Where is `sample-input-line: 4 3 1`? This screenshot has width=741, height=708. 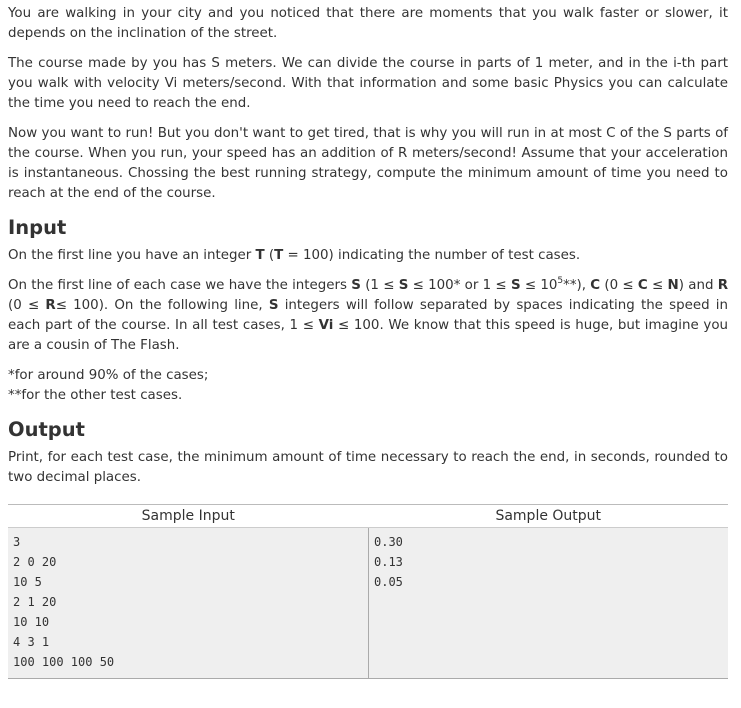 sample-input-line: 4 3 1 is located at coordinates (31, 642).